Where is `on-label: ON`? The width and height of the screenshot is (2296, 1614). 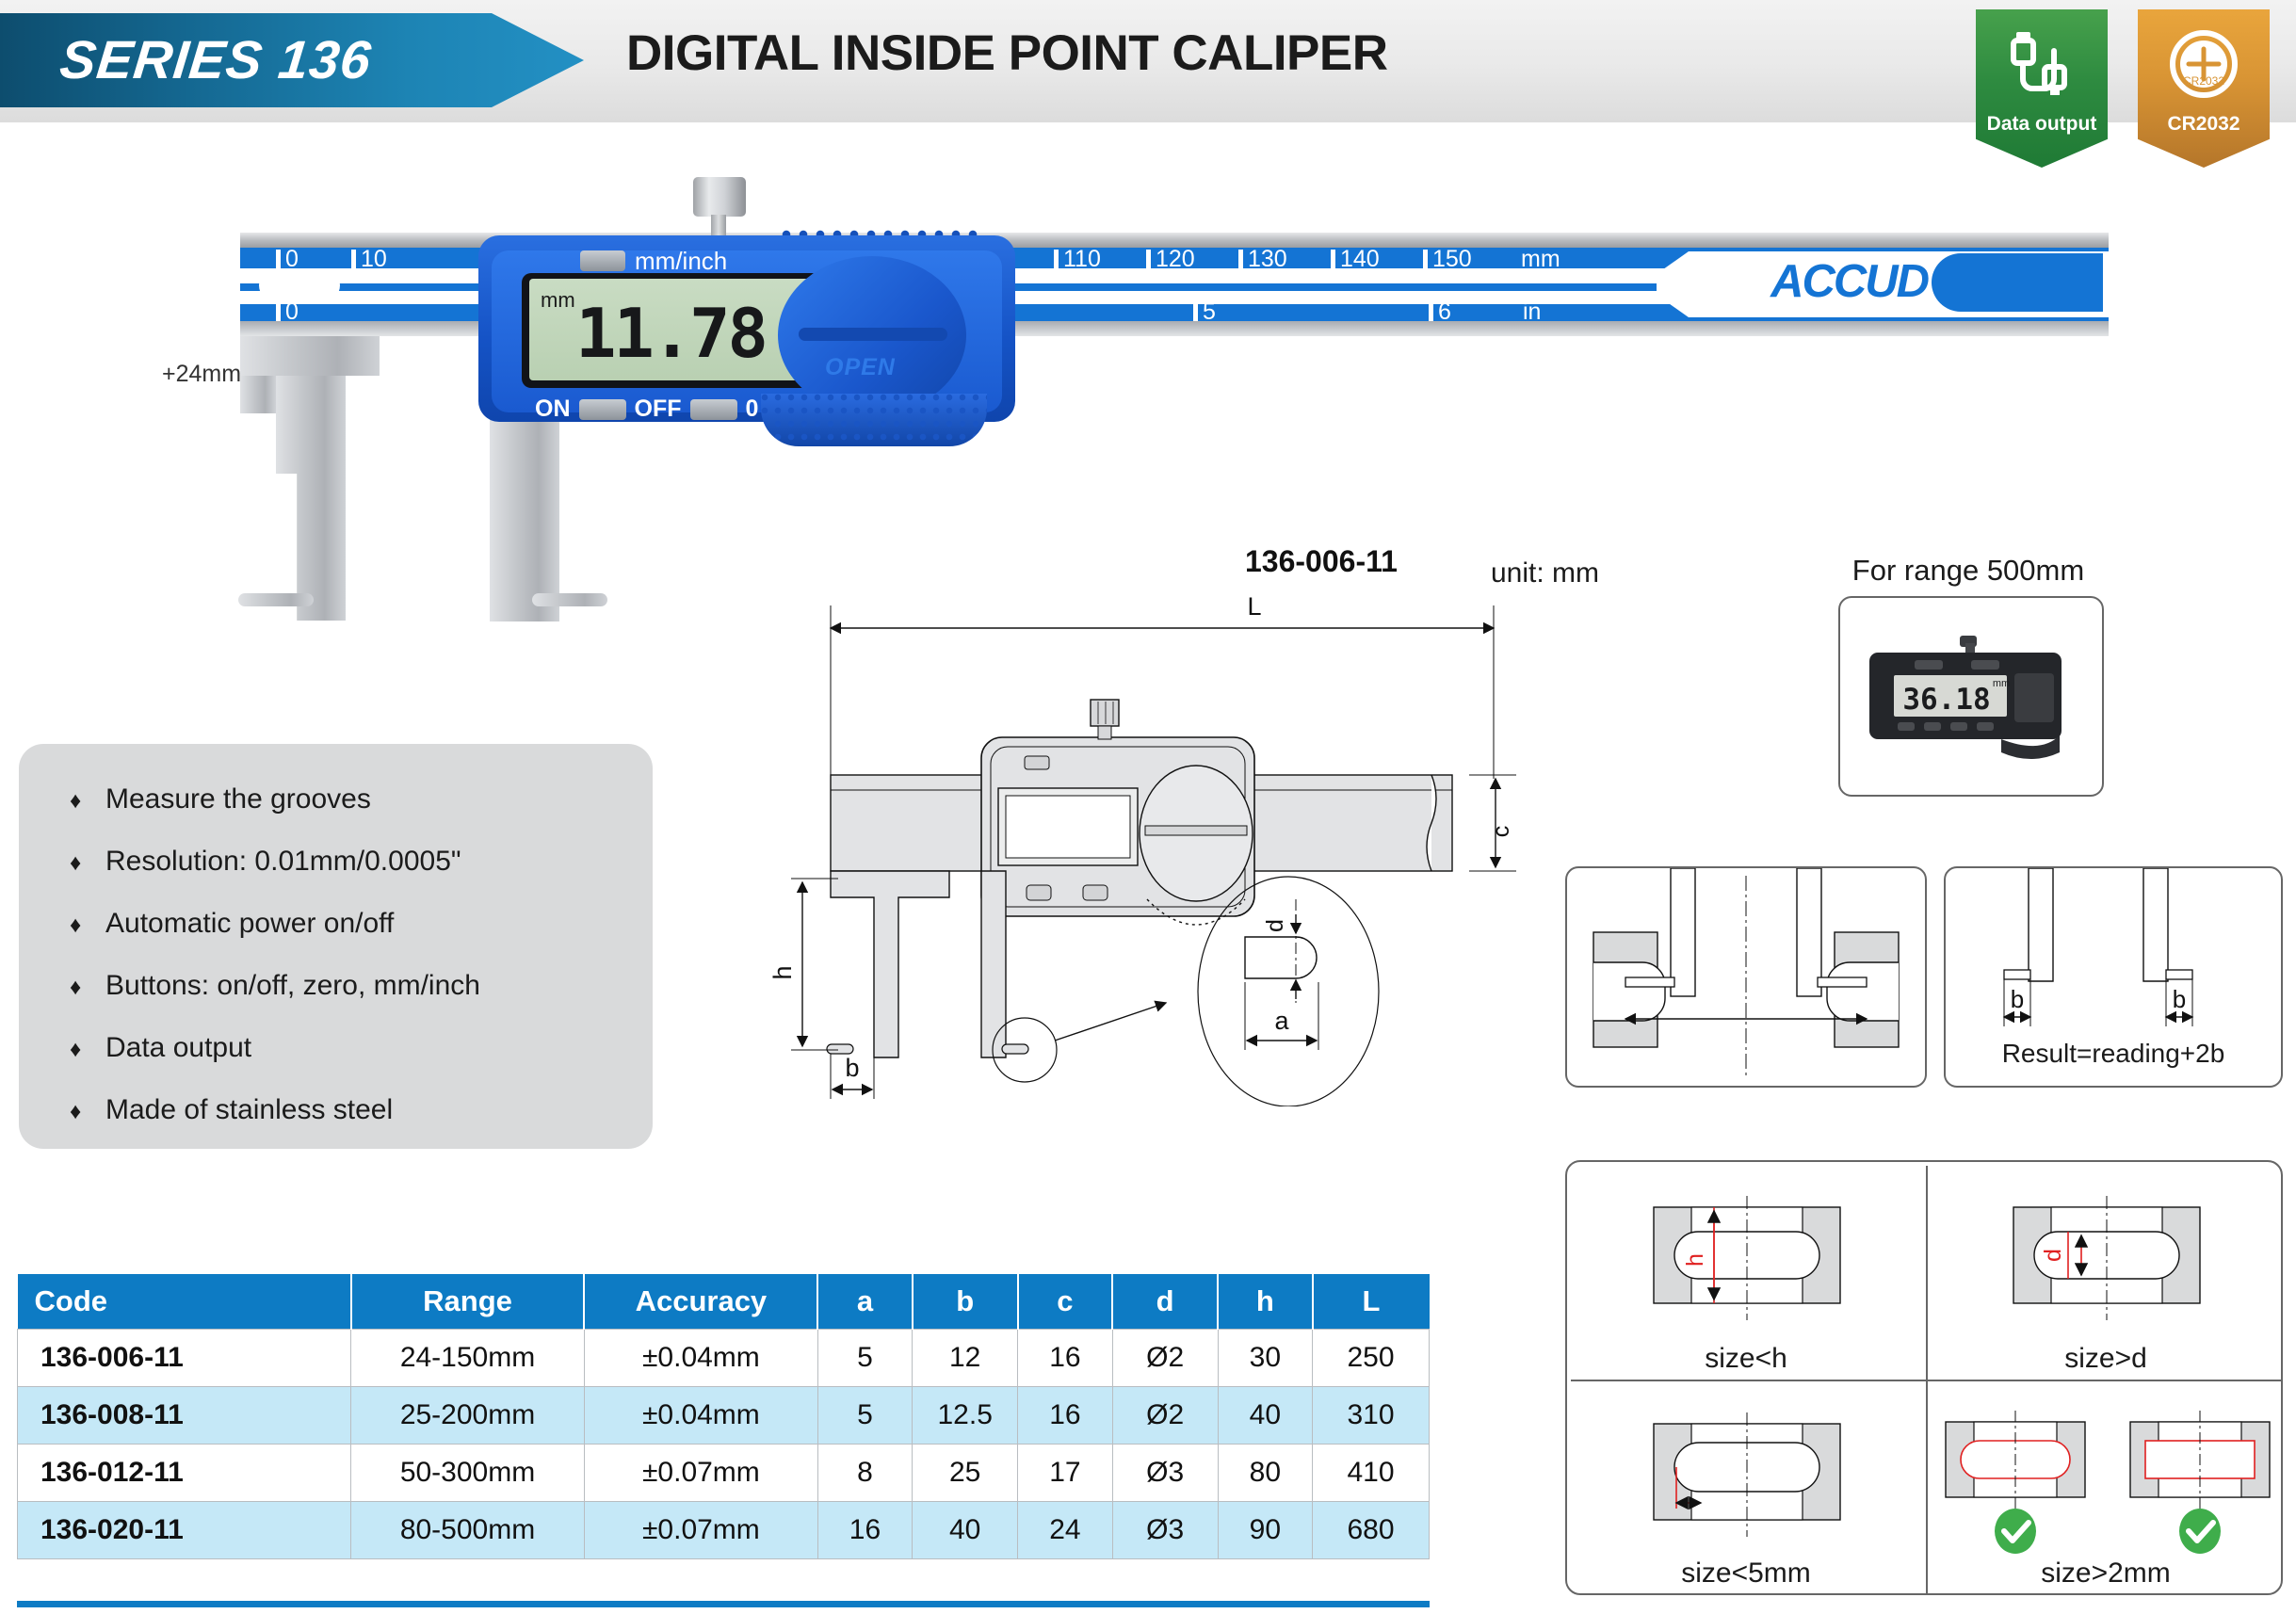 on-label: ON is located at coordinates (553, 408).